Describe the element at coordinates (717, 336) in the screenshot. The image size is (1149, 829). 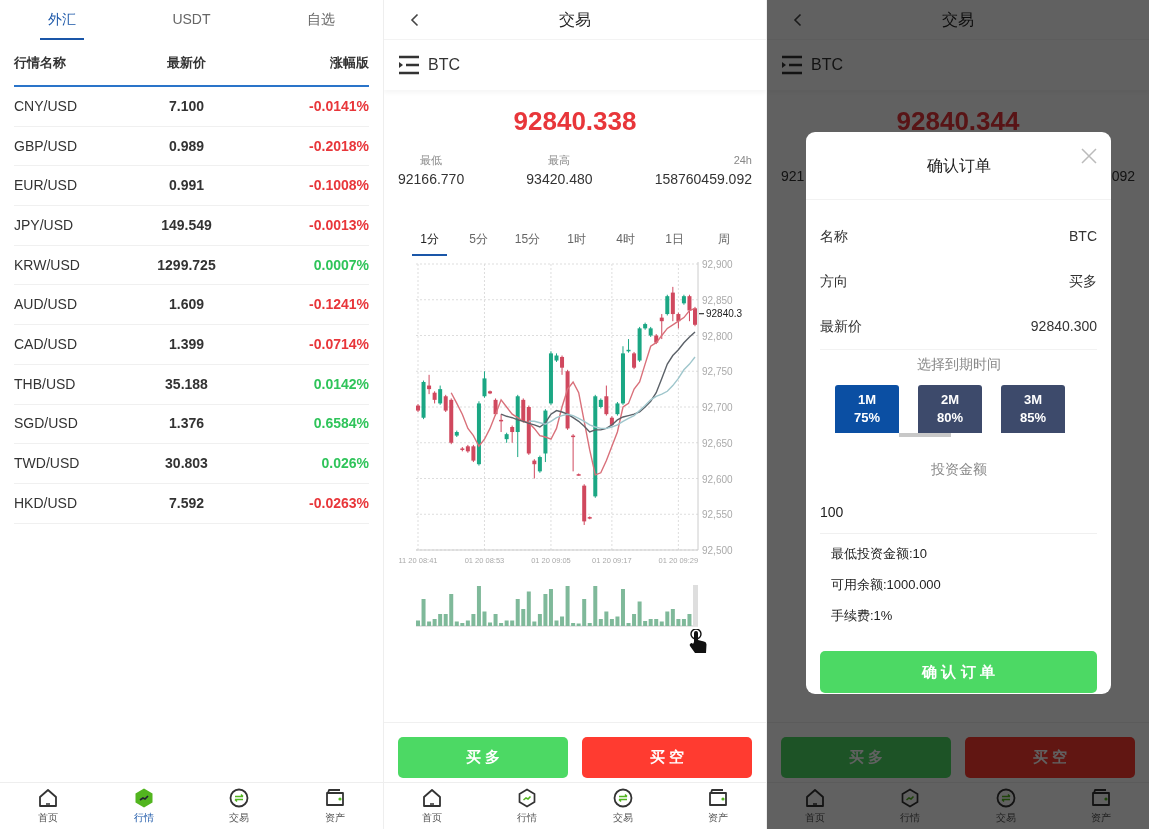
I see `axis-label: 92,800` at that location.